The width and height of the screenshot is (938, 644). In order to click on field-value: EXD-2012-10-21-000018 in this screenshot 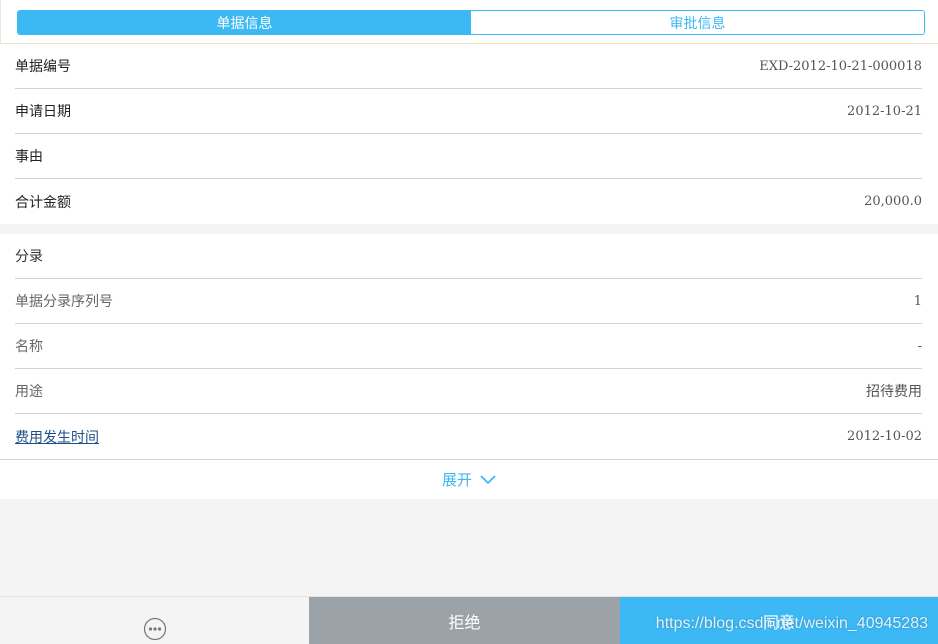, I will do `click(840, 66)`.